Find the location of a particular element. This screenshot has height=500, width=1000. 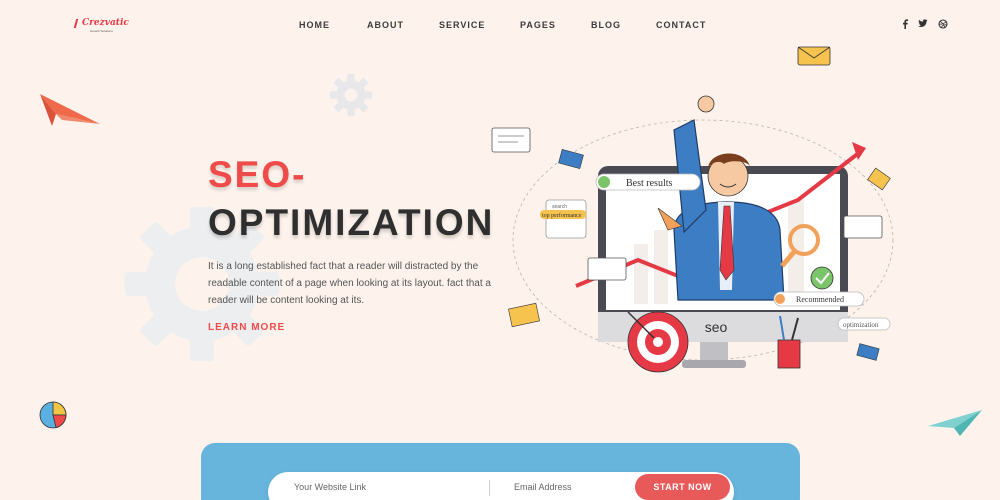

hero-title-line1: SEO- is located at coordinates (257, 174).